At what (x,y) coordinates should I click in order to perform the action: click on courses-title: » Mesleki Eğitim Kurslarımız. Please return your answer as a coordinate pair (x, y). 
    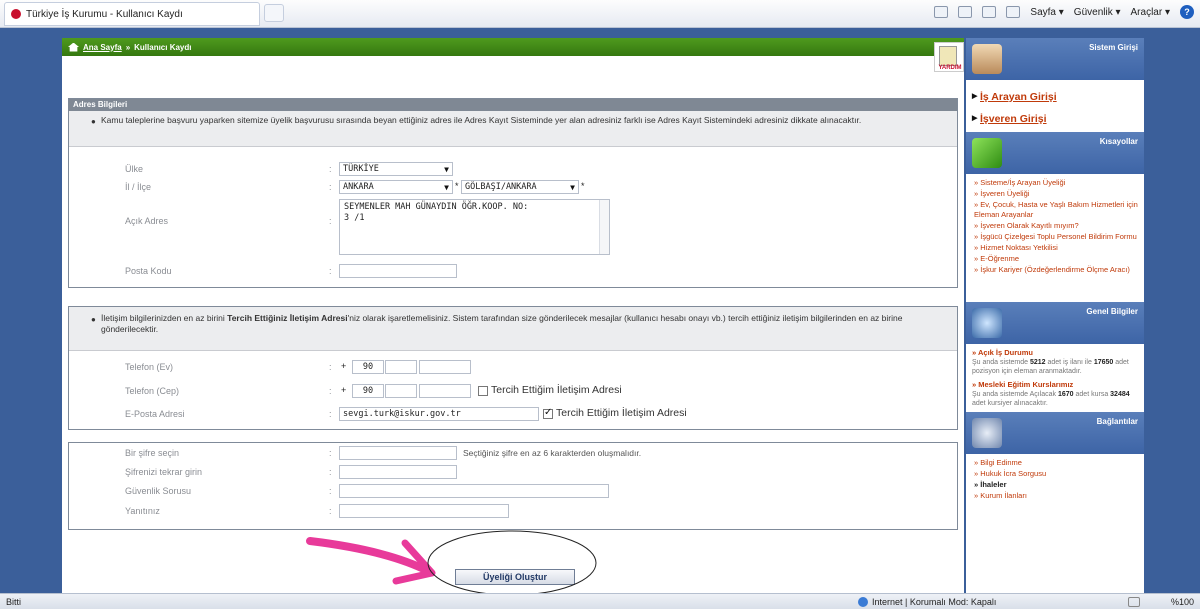
    Looking at the image, I should click on (1022, 384).